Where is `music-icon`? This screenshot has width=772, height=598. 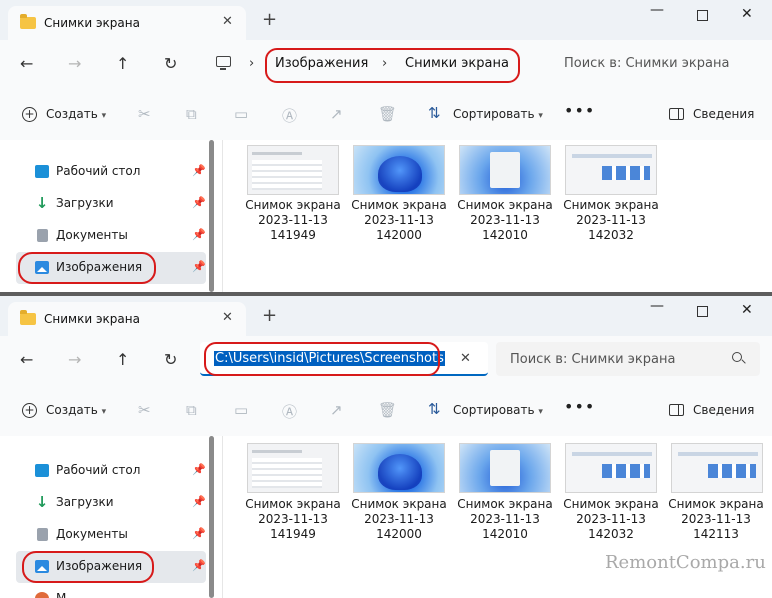
music-icon is located at coordinates (42, 595).